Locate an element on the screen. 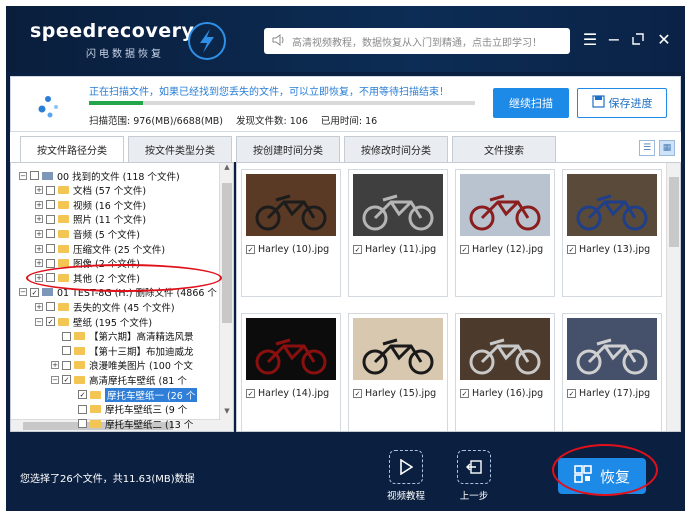 The height and width of the screenshot is (515, 691). tree-row: + 其他 (2 个文件) is located at coordinates (87, 278).